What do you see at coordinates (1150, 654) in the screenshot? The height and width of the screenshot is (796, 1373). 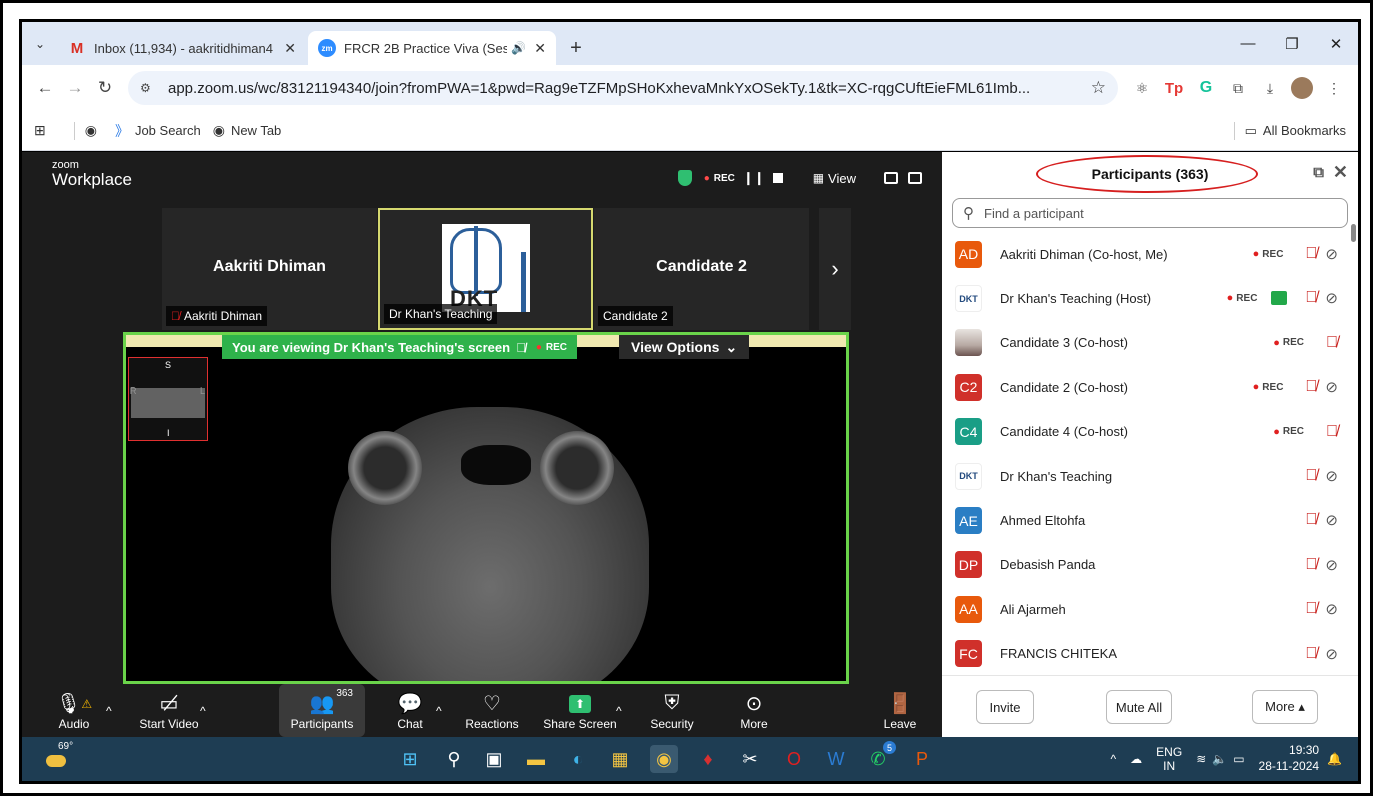 I see `participant-row: FC FRANCIS CHITEKA 🎙̸ ⊘` at bounding box center [1150, 654].